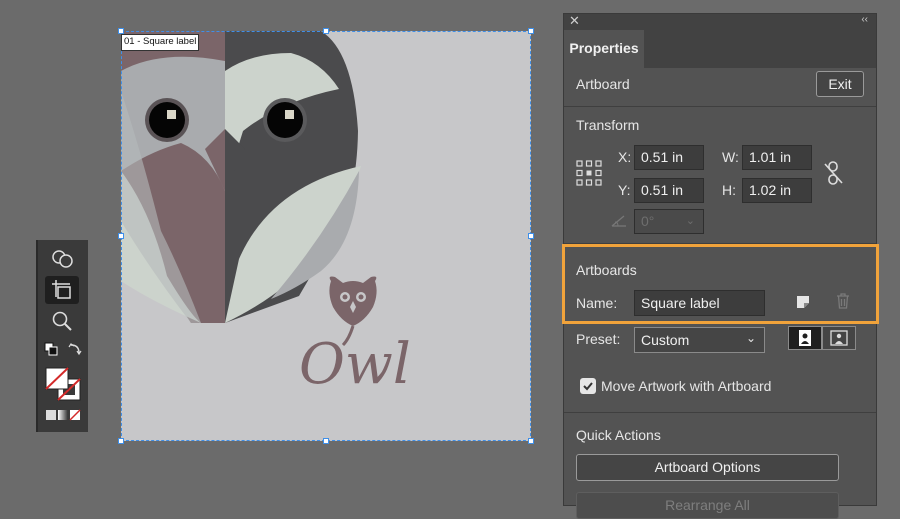 The image size is (900, 519). What do you see at coordinates (62, 259) in the screenshot?
I see `shape-builder-tool-icon` at bounding box center [62, 259].